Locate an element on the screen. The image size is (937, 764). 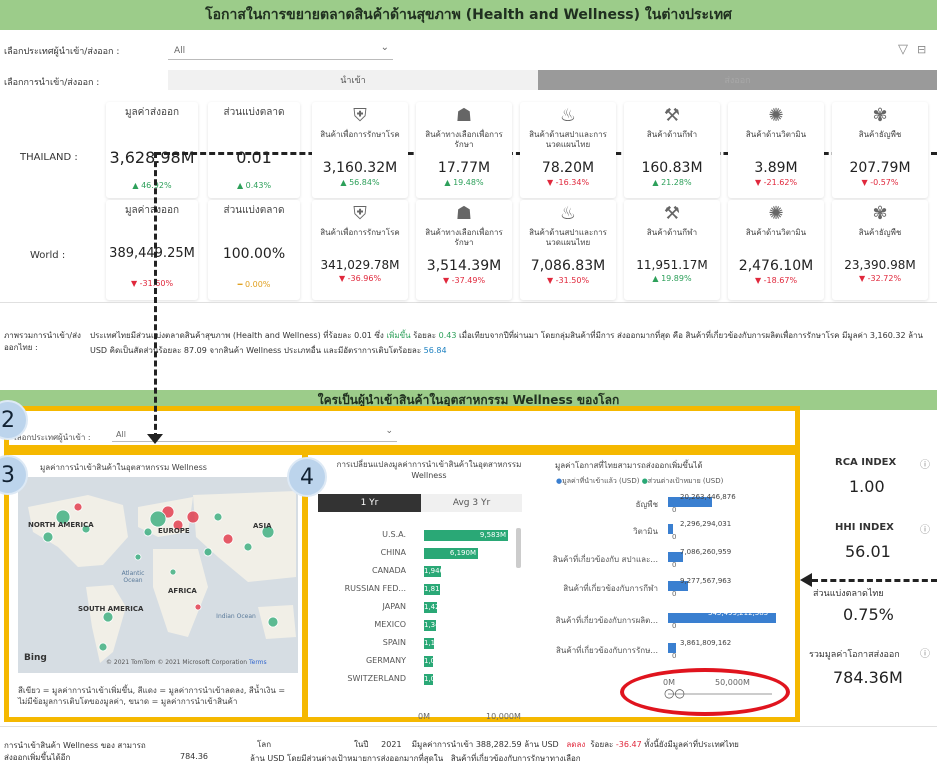
vitamin-icon: ✺ is located at coordinates (776, 115).